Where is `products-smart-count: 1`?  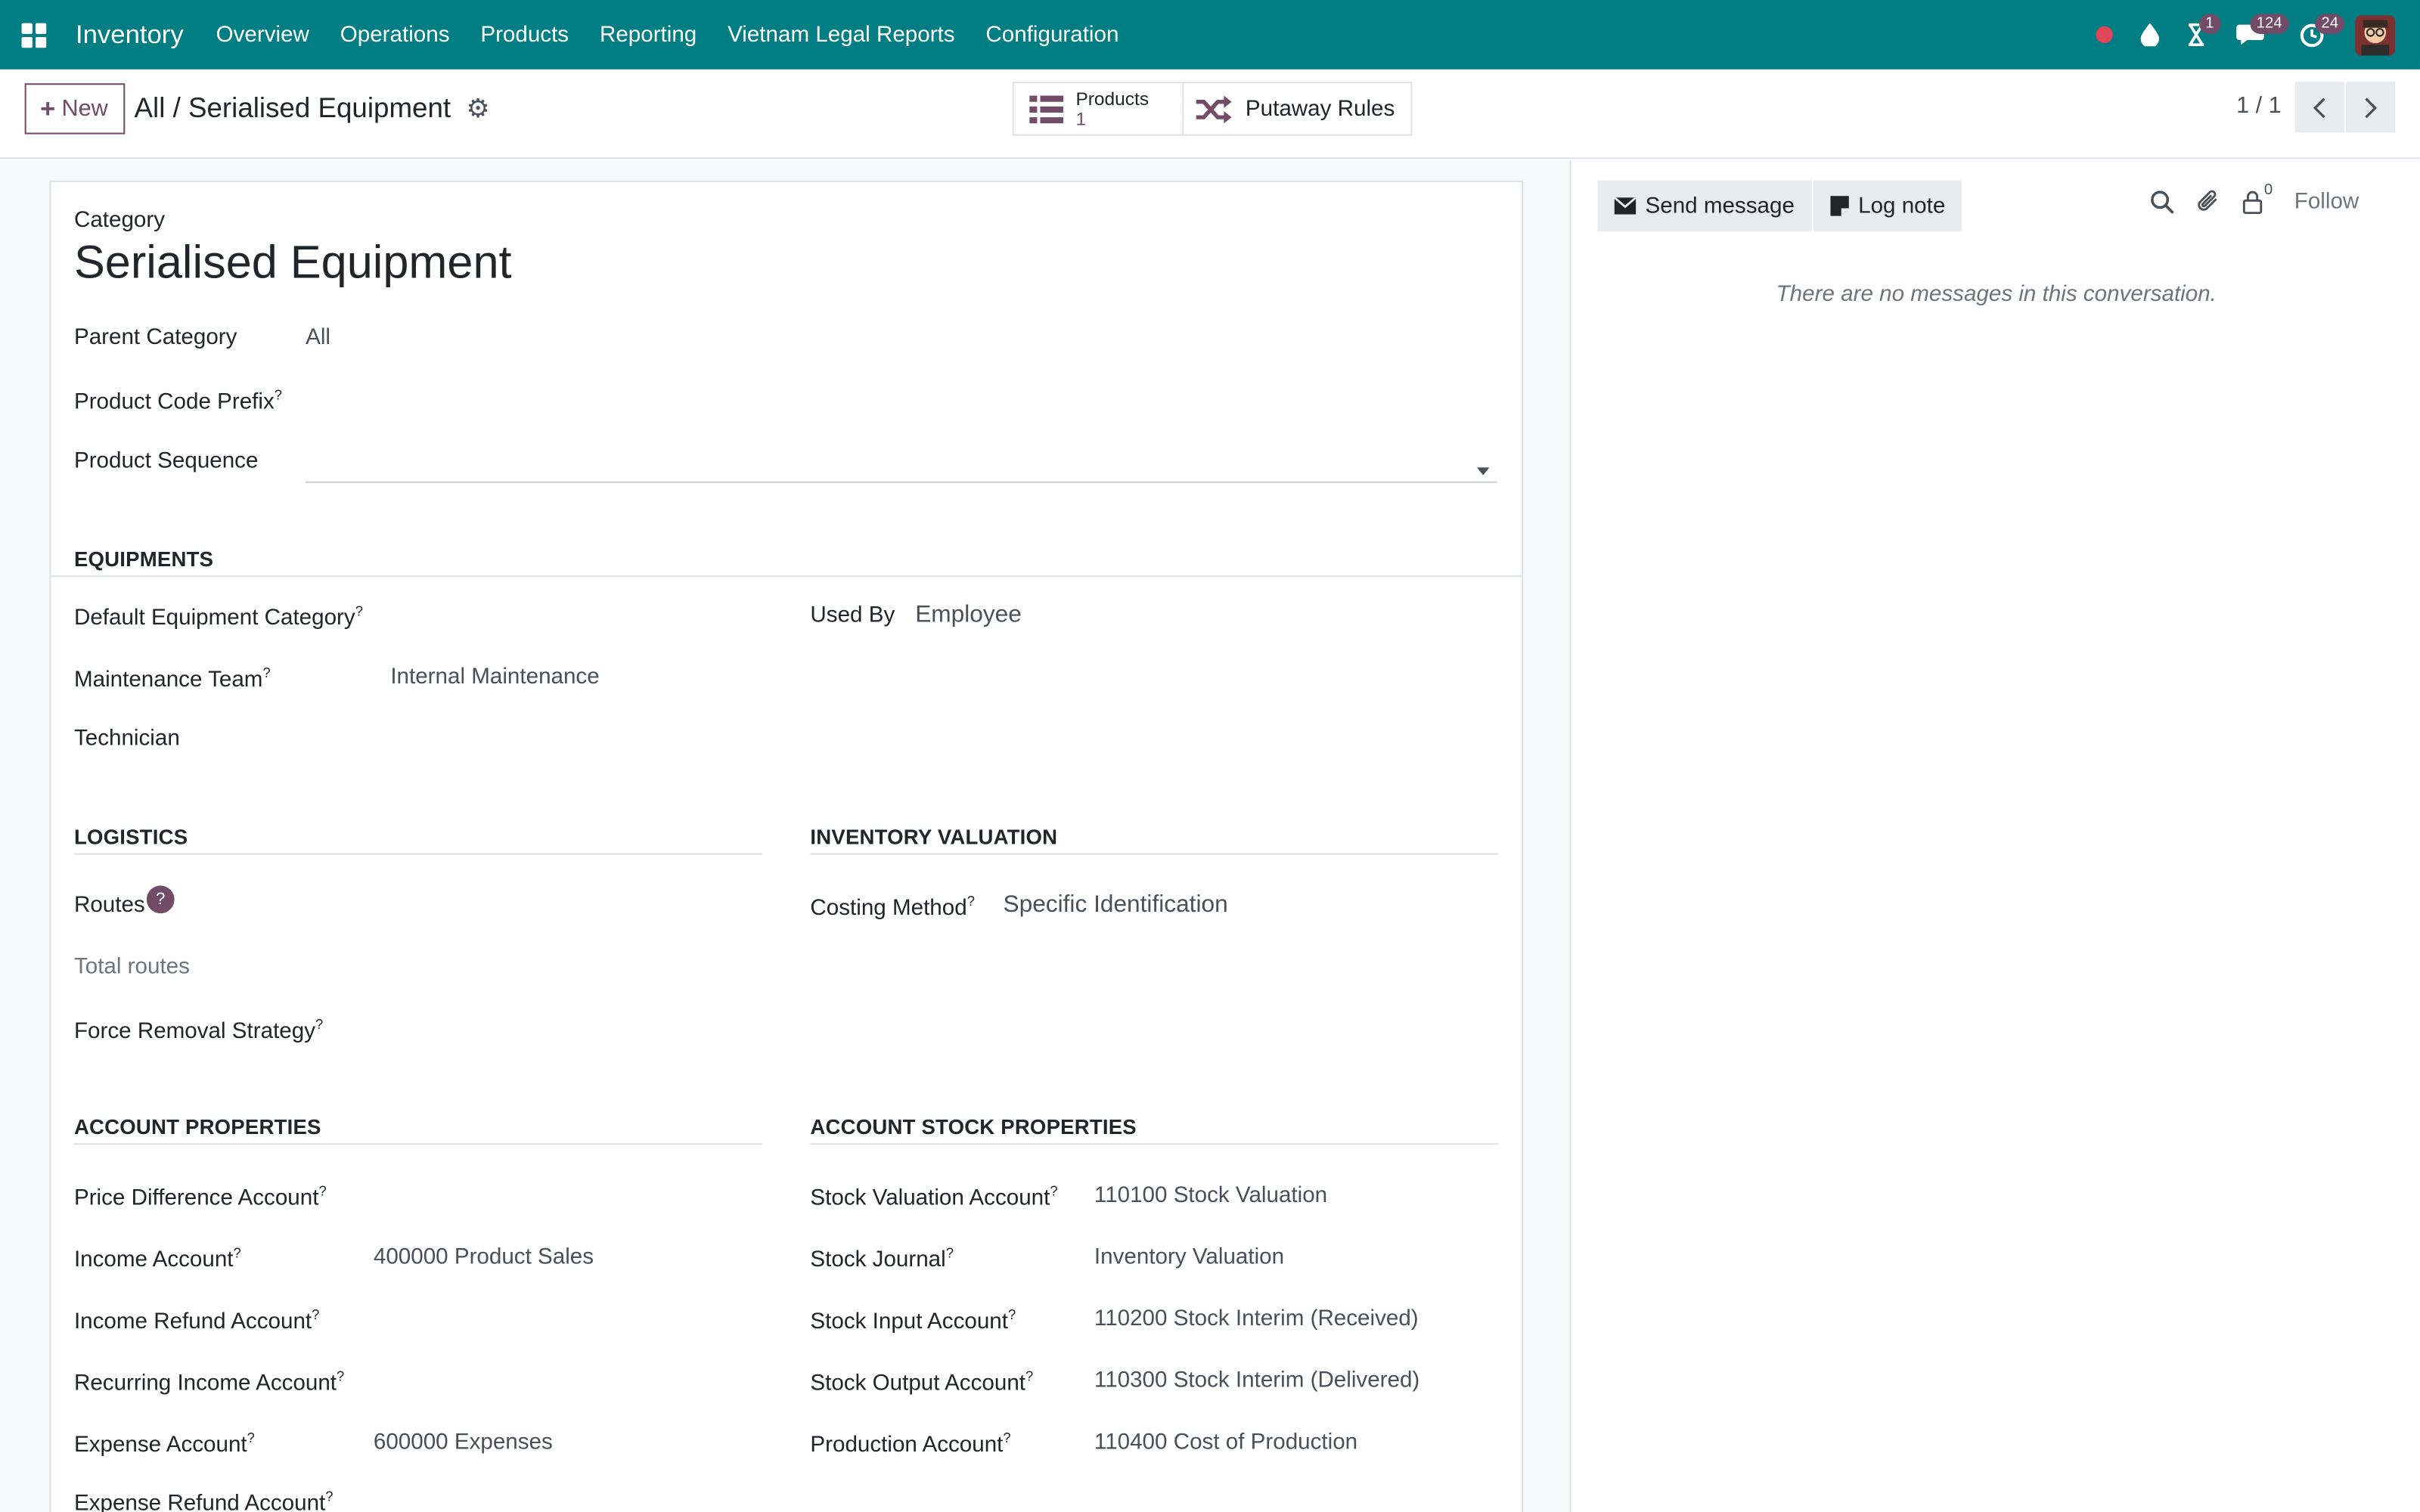
products-smart-count: 1 is located at coordinates (1081, 118).